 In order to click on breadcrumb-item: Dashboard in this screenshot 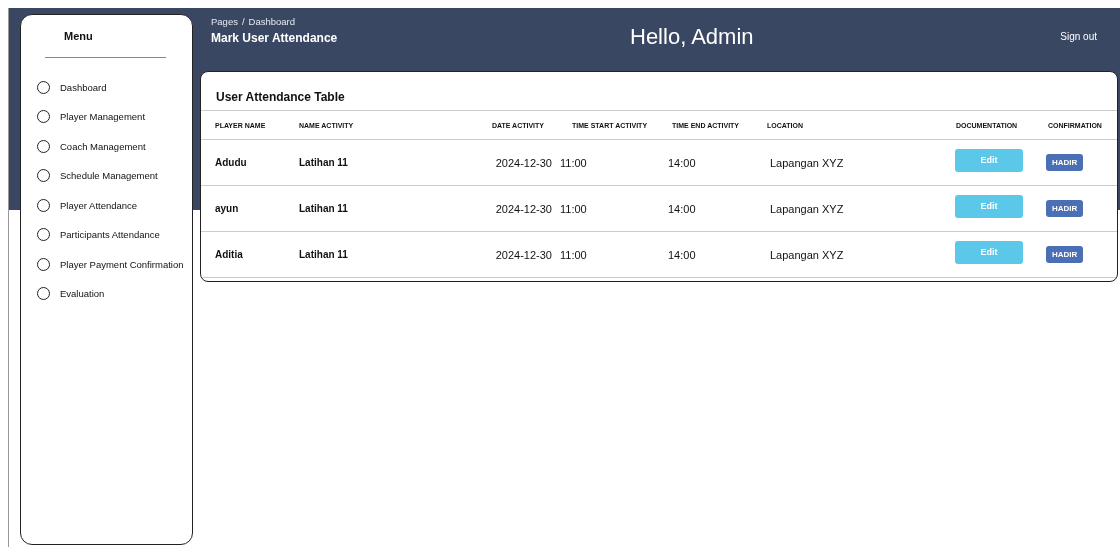, I will do `click(272, 21)`.